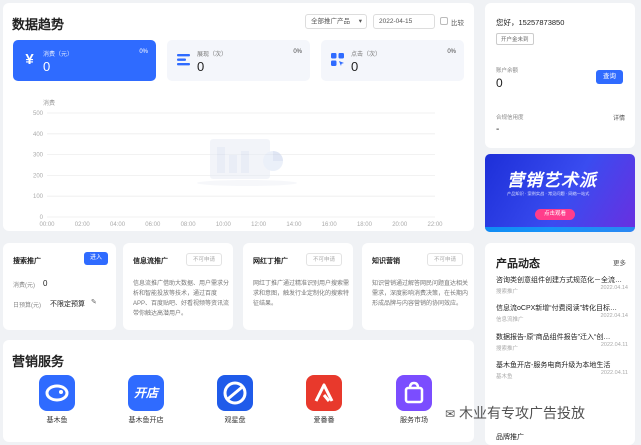  What do you see at coordinates (562, 342) in the screenshot?
I see `news-item: 数据报告-原“商品组件报告”迁入“创… 搜索推广 2022.04.11` at bounding box center [562, 342].